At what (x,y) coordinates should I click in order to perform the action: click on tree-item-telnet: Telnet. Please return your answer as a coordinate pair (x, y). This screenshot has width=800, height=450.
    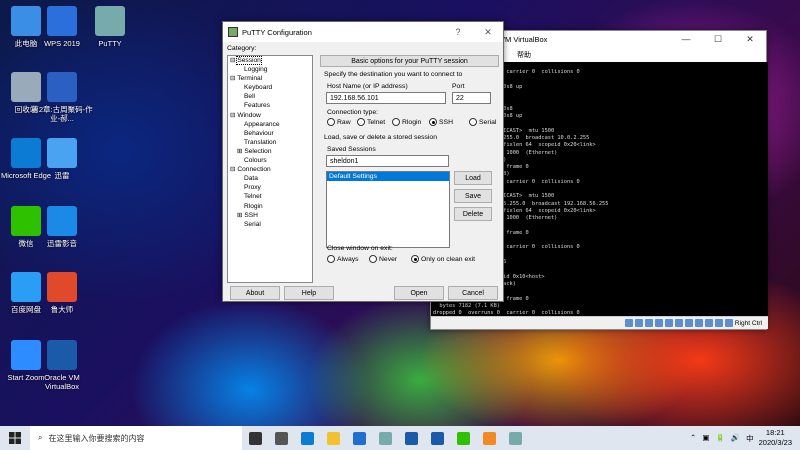
    Looking at the image, I should click on (270, 196).